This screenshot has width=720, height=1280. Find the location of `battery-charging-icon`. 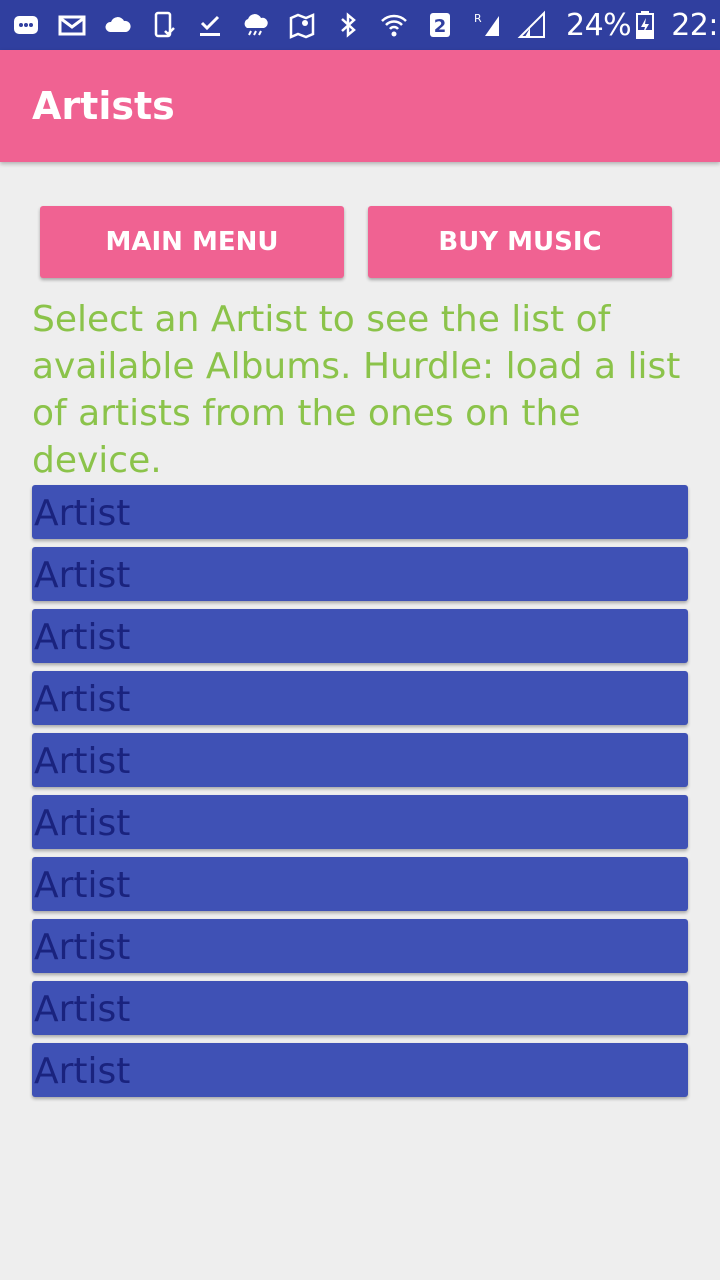

battery-charging-icon is located at coordinates (645, 25).